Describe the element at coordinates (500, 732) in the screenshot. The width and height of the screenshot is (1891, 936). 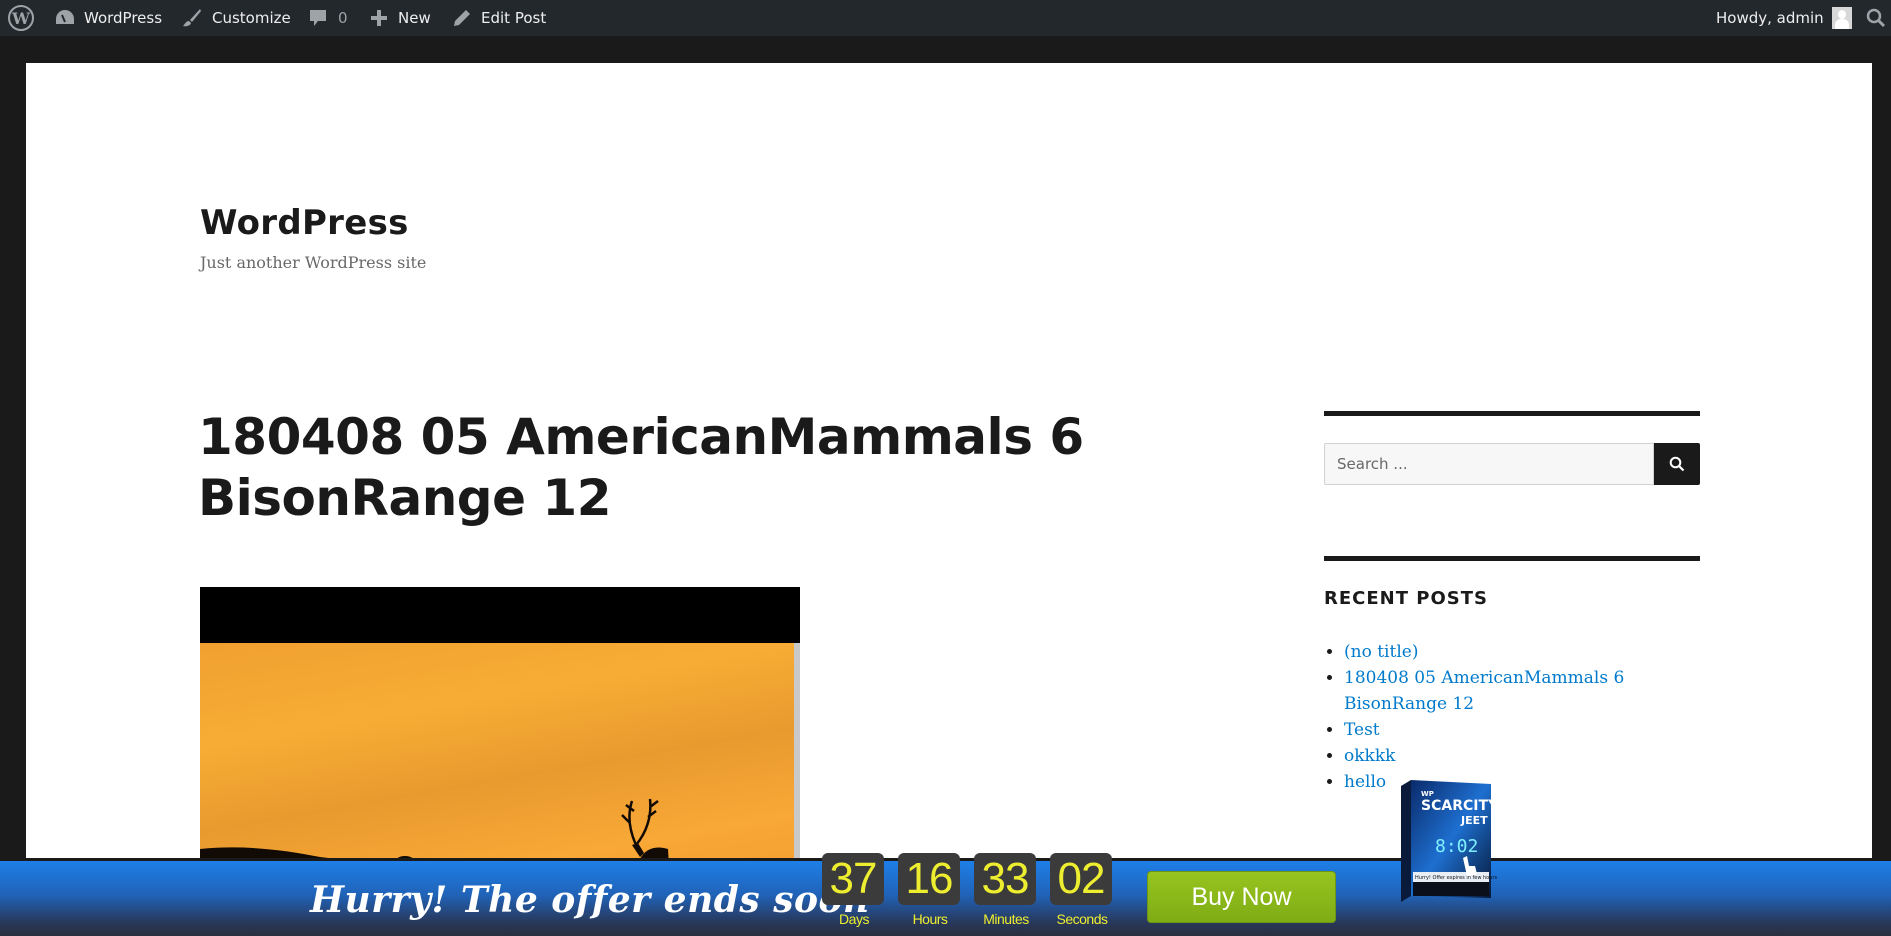
I see `post-featured-image` at that location.